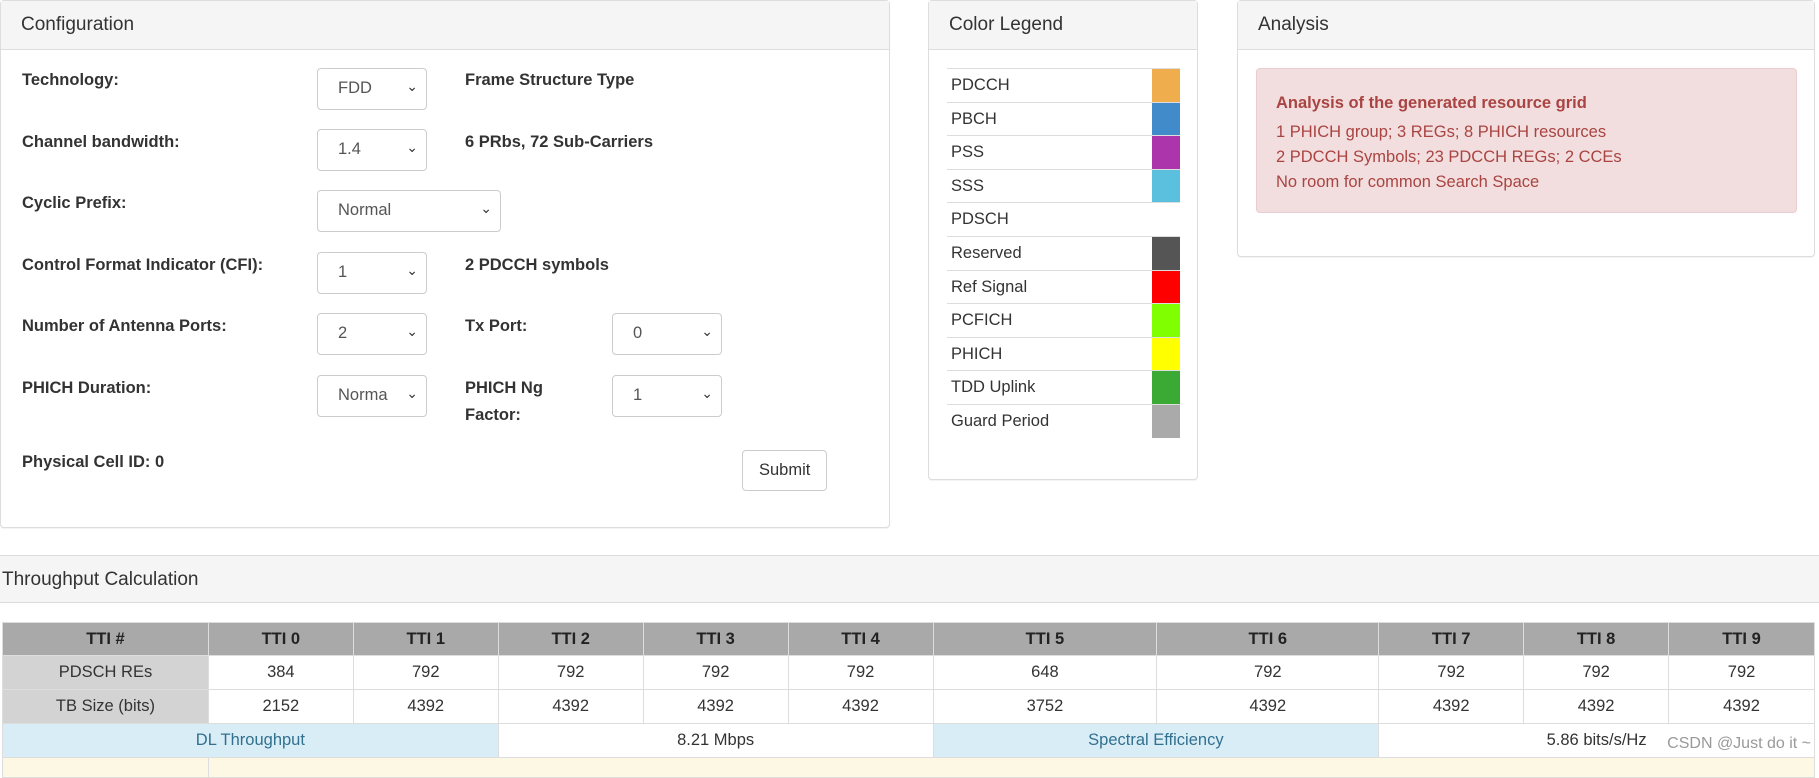 Image resolution: width=1819 pixels, height=778 pixels. What do you see at coordinates (980, 85) in the screenshot?
I see `legend-label: PDCCH` at bounding box center [980, 85].